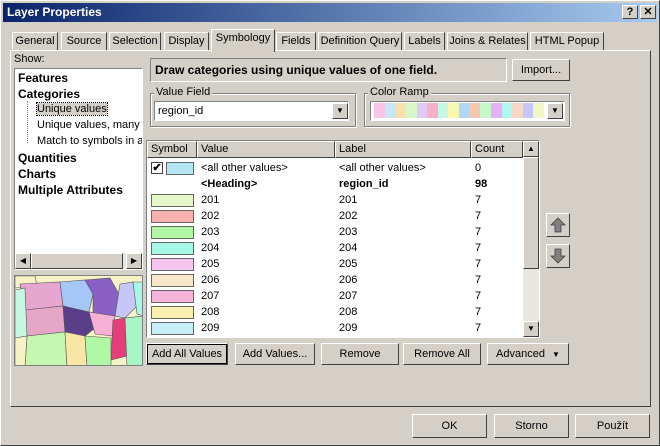 This screenshot has height=446, width=660. What do you see at coordinates (72, 109) in the screenshot?
I see `tree-unique-values: Unique values` at bounding box center [72, 109].